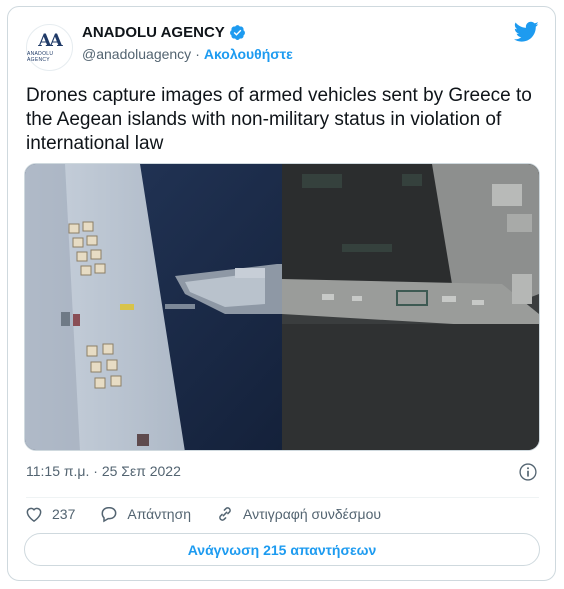  Describe the element at coordinates (103, 471) in the screenshot. I see `tweet-timestamp: 11:15 π.μ. · 25 Σεπ 2022` at that location.